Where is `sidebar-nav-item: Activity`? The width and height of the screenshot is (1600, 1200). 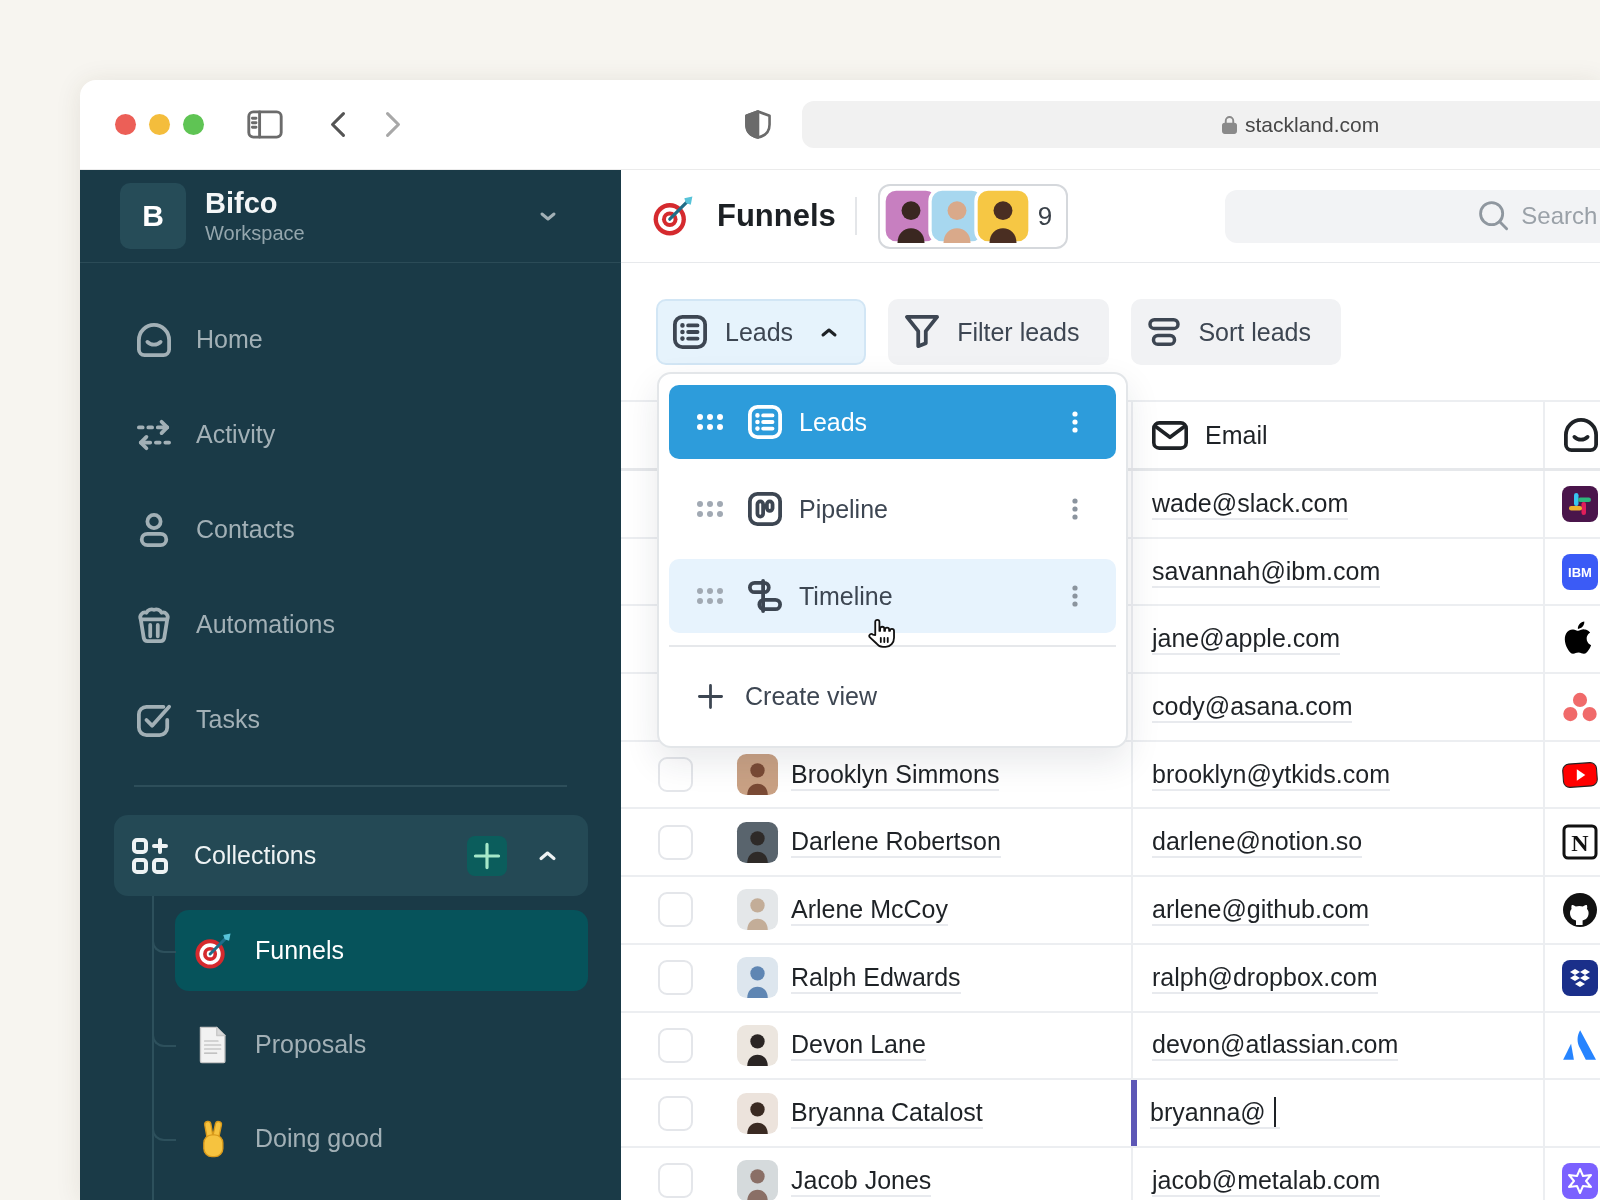
sidebar-nav-item: Activity is located at coordinates (350, 434).